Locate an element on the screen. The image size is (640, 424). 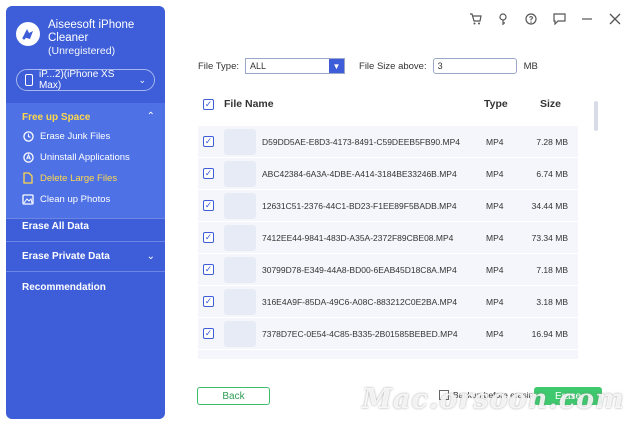
file-size: 34.44 MB is located at coordinates (549, 205).